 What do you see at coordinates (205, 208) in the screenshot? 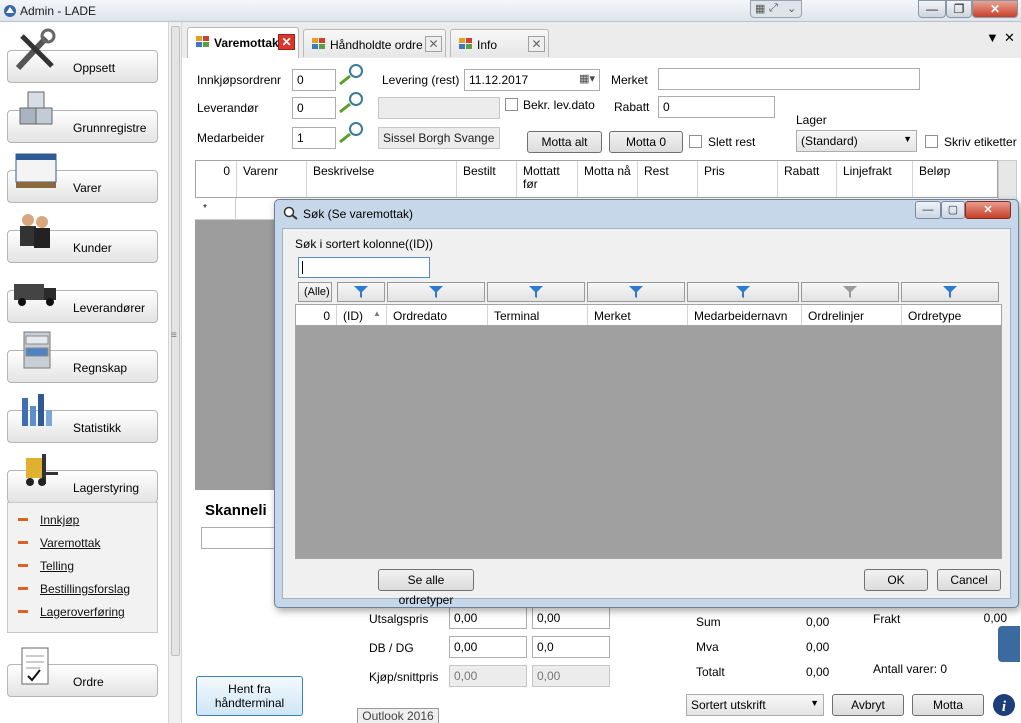
I see `new-row-marker: *` at bounding box center [205, 208].